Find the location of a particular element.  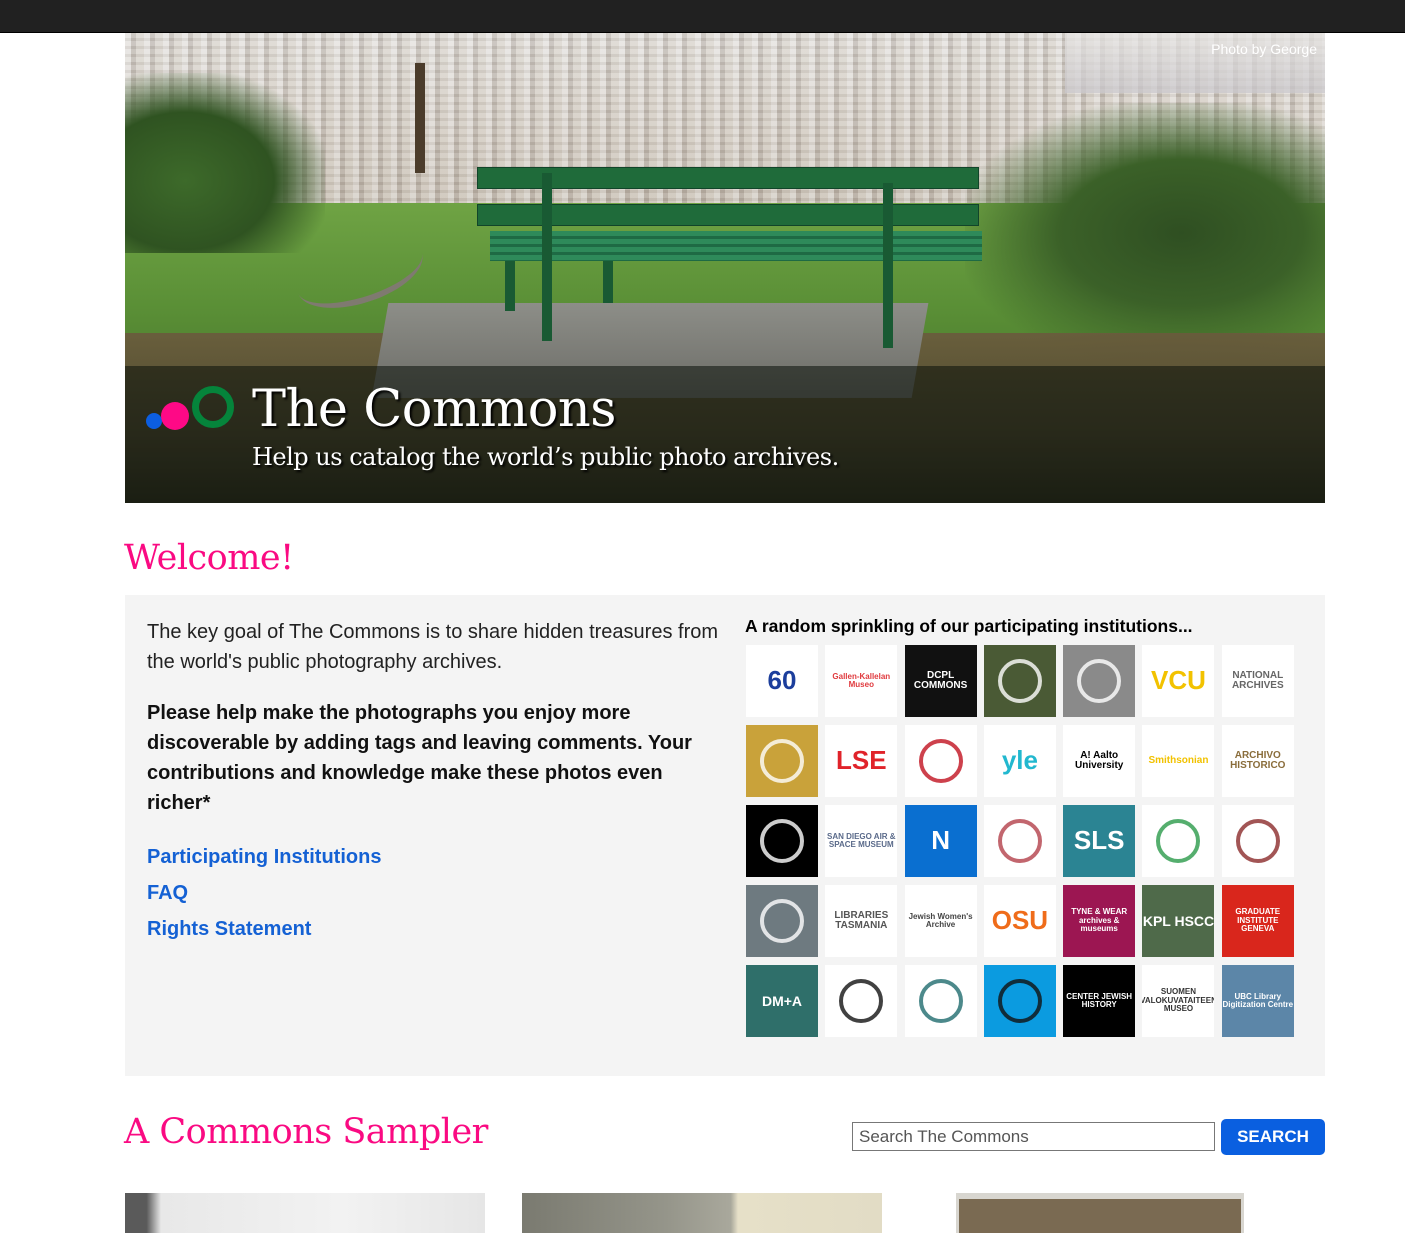

institution-logo-text: Gallen-Kallelan Museo is located at coordinates (861, 680).